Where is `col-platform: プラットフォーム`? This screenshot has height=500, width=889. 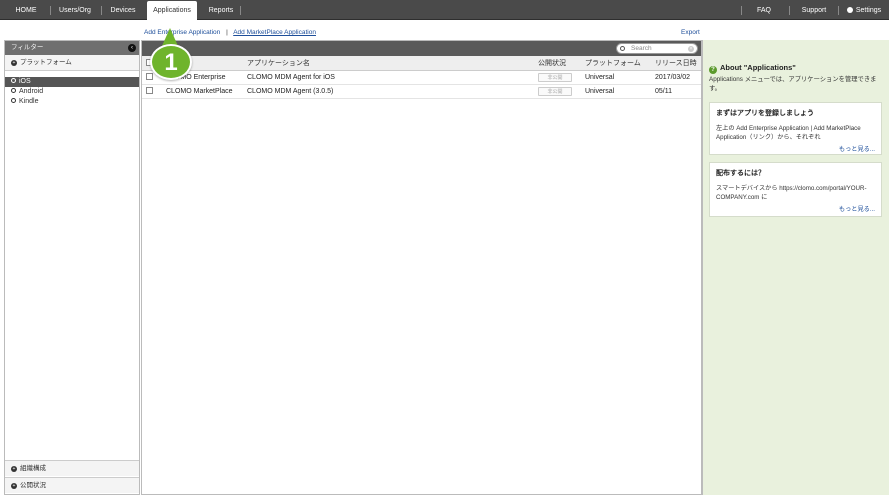
col-platform: プラットフォーム is located at coordinates (616, 63).